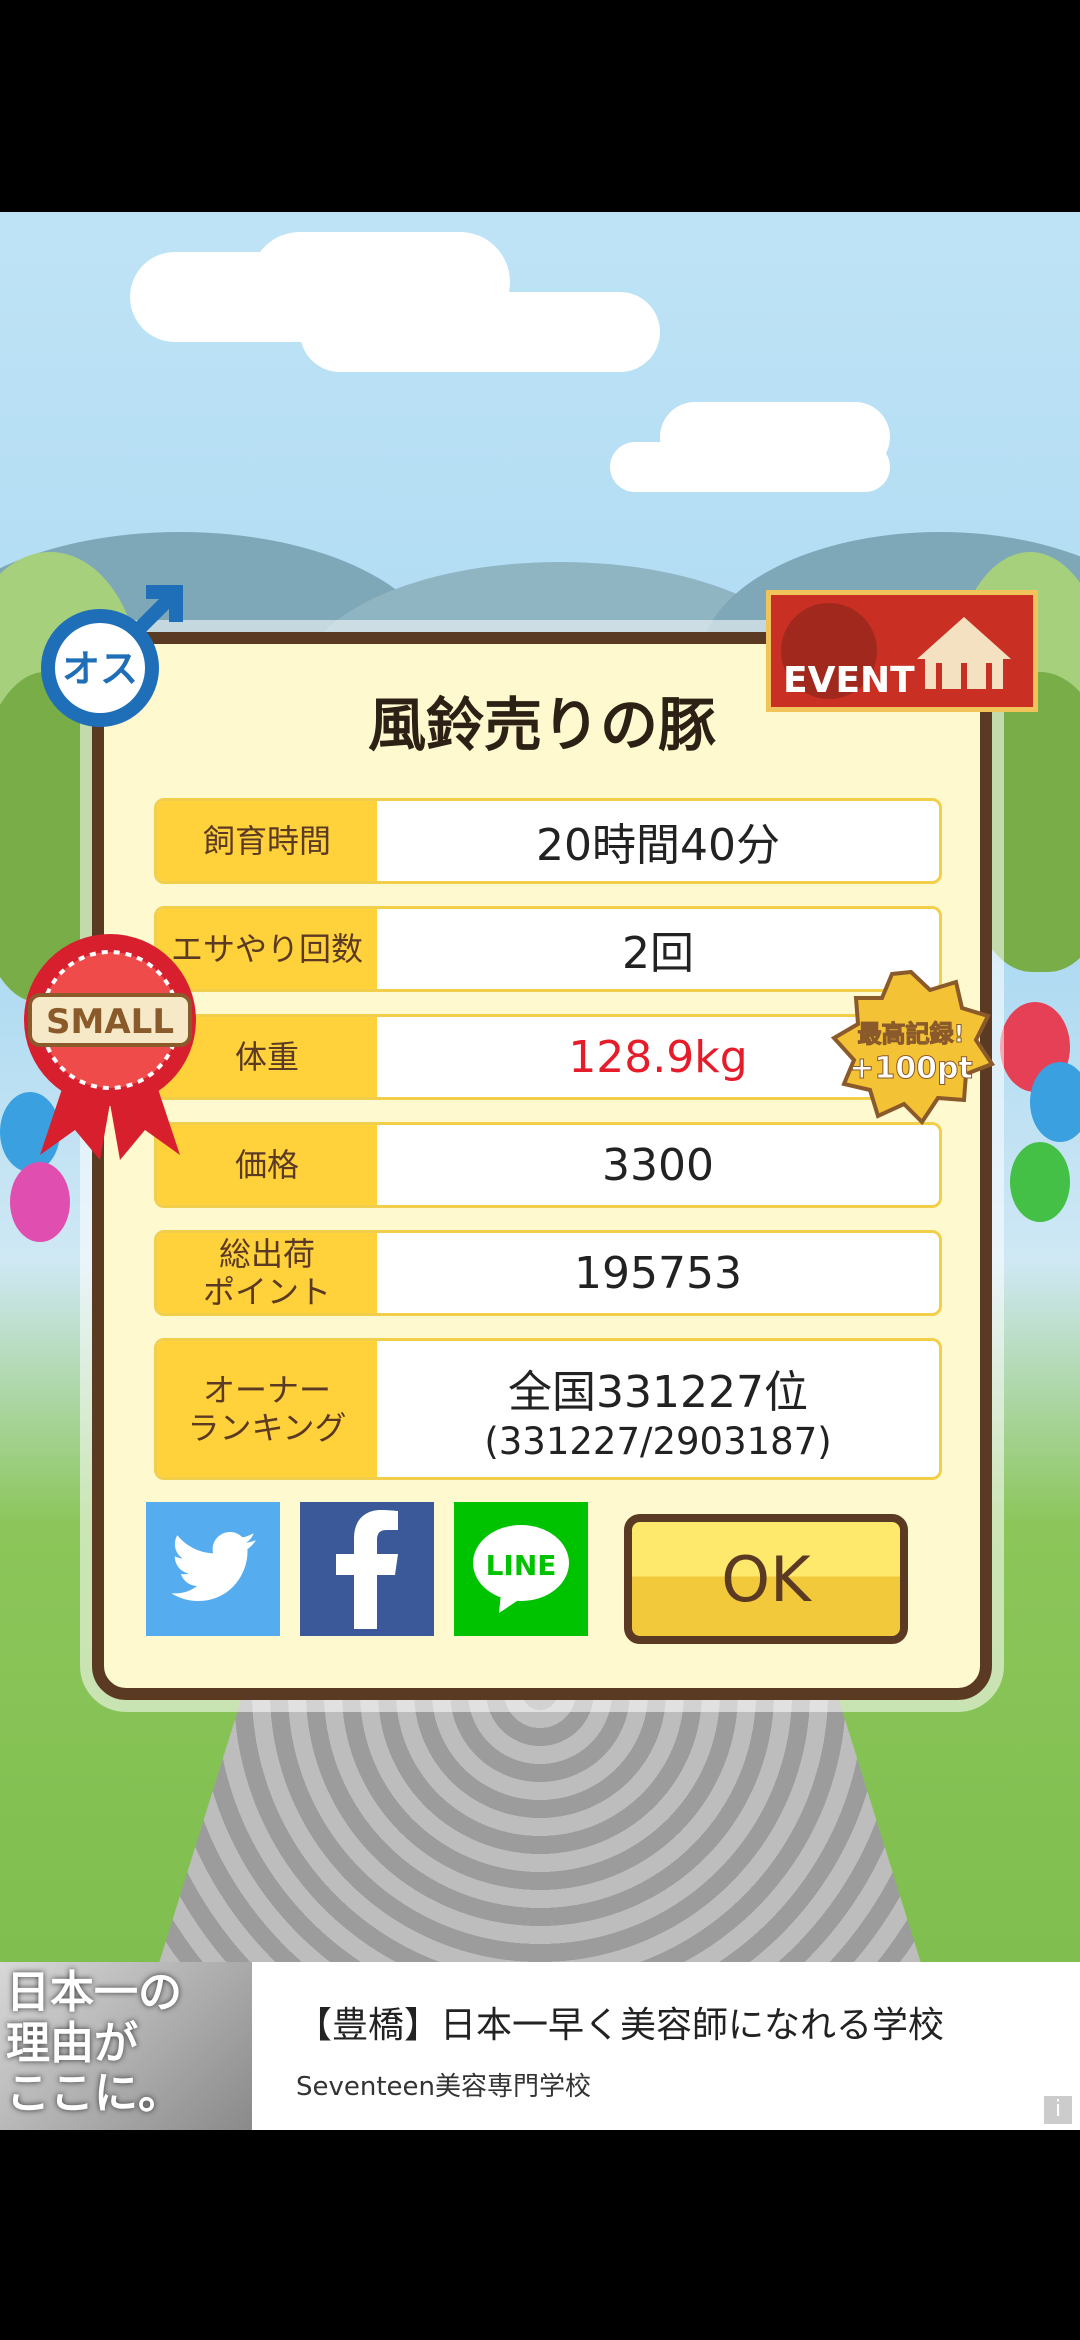 The width and height of the screenshot is (1080, 2340). Describe the element at coordinates (766, 1579) in the screenshot. I see `ok-button: OK` at that location.